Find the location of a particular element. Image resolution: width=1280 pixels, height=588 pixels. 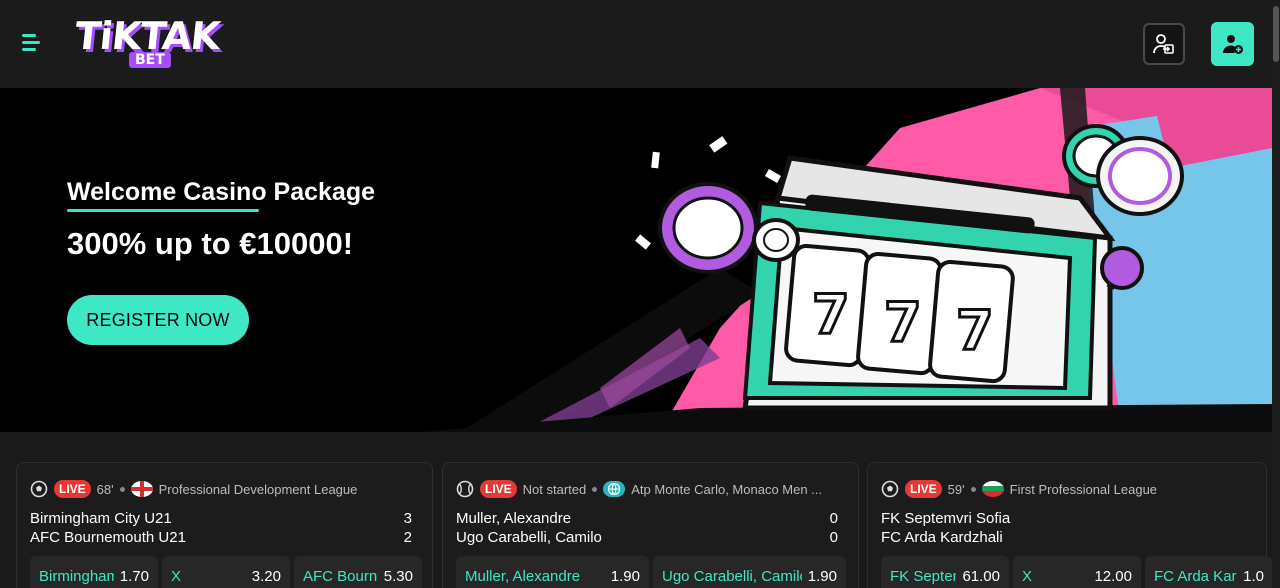

odds-button-draw: X 12.00 is located at coordinates (1077, 572).